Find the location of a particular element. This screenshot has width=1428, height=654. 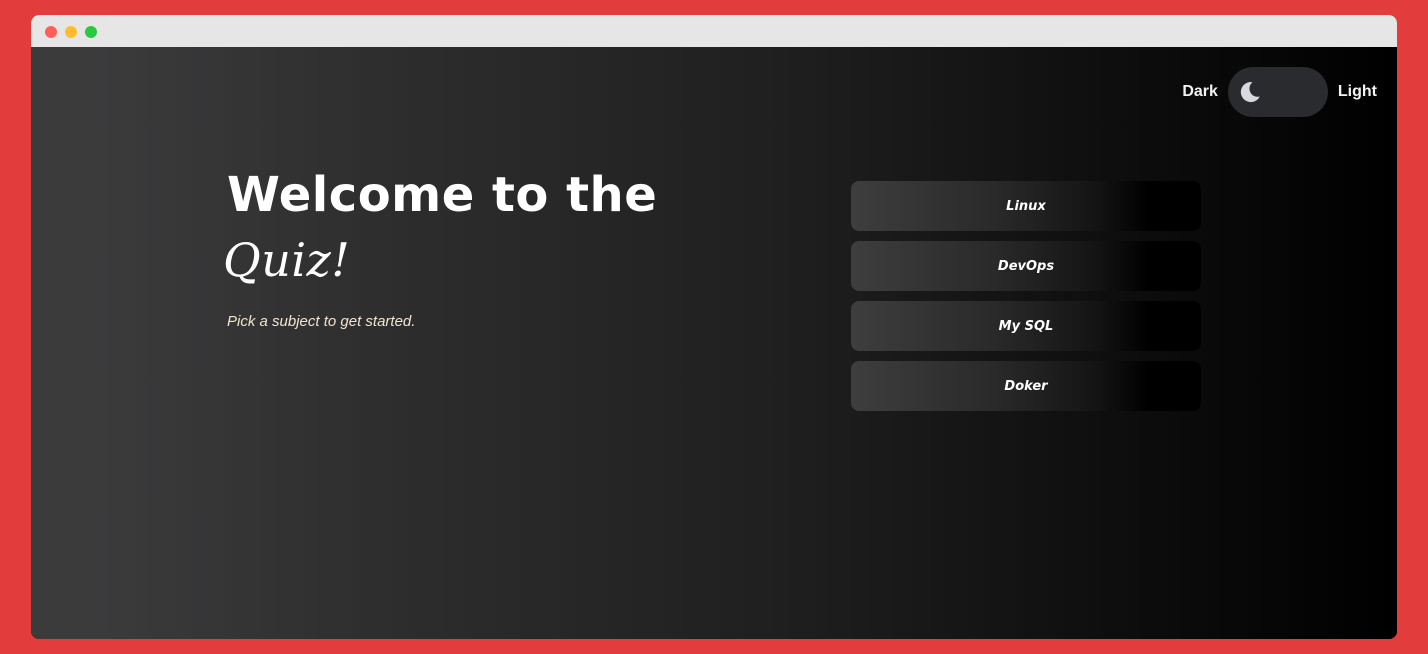

light-label: Light is located at coordinates (1357, 91).